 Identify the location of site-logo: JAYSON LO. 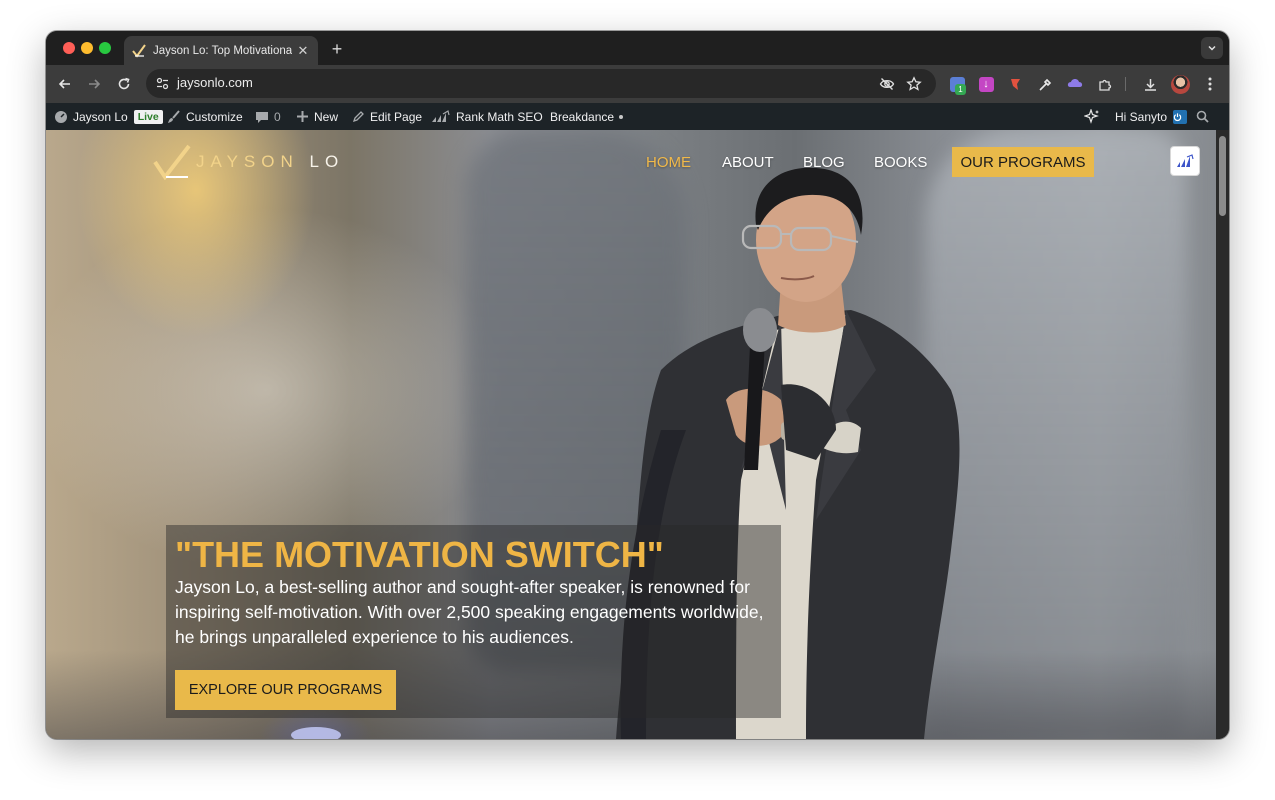
(248, 162).